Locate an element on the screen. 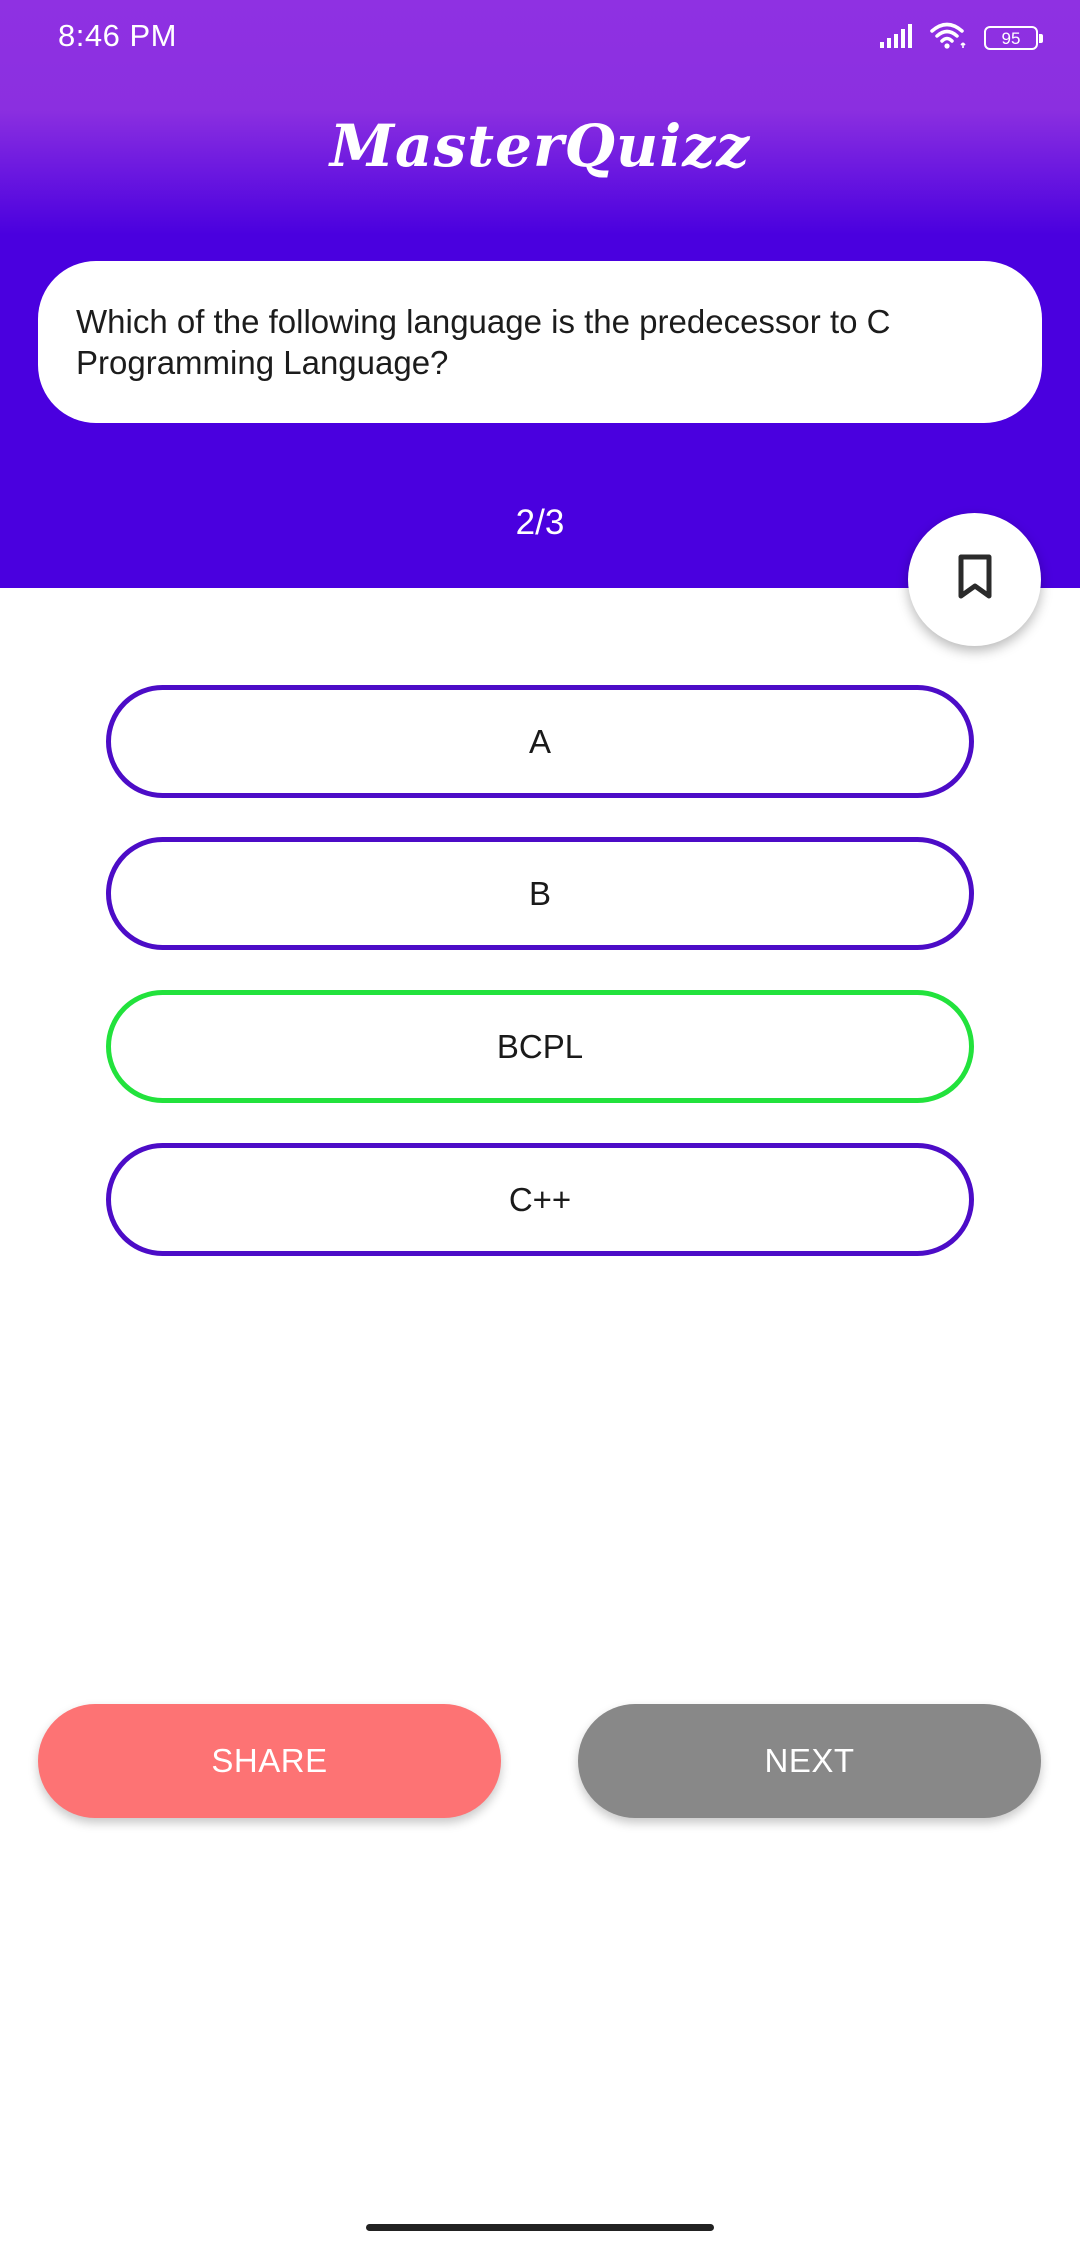  next-button-label: NEXT is located at coordinates (809, 1760).